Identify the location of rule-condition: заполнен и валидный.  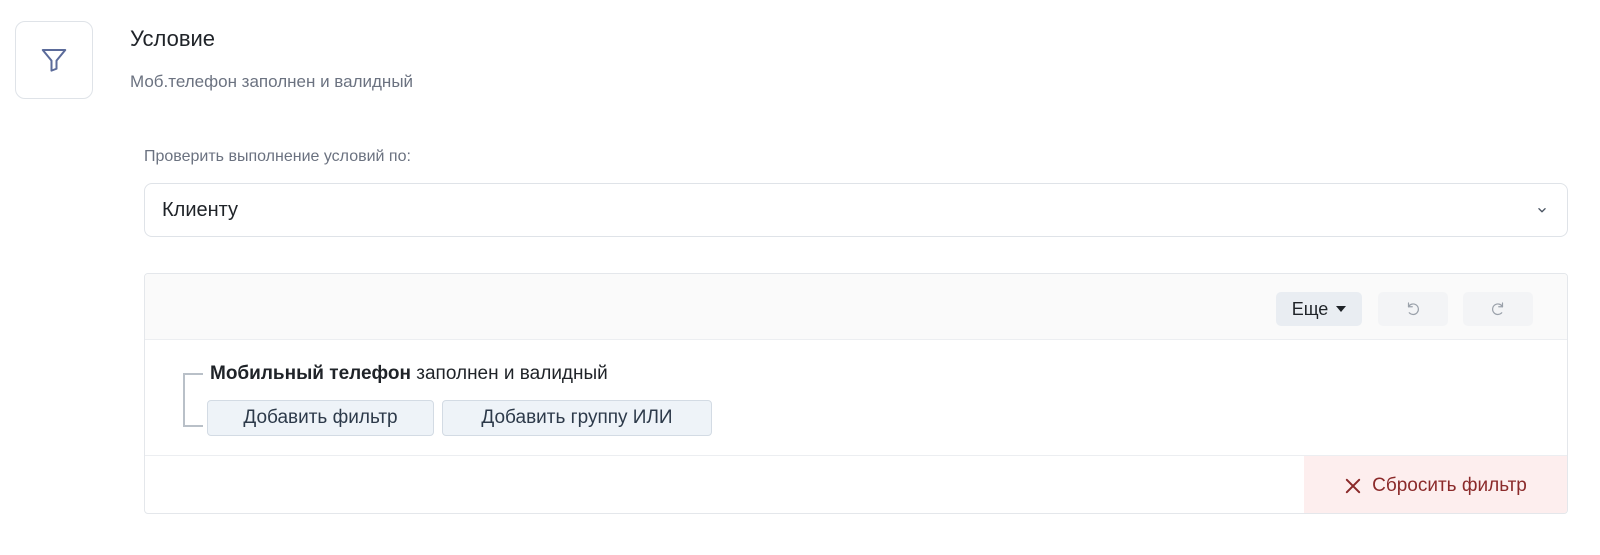
(509, 373).